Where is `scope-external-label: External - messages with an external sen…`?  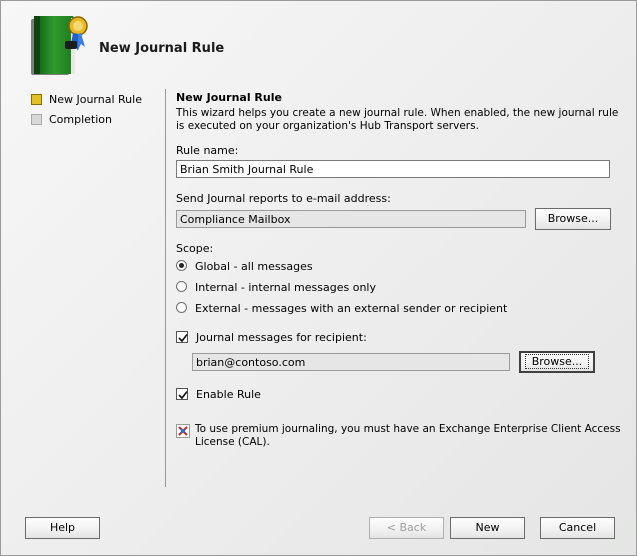
scope-external-label: External - messages with an external sen… is located at coordinates (351, 308).